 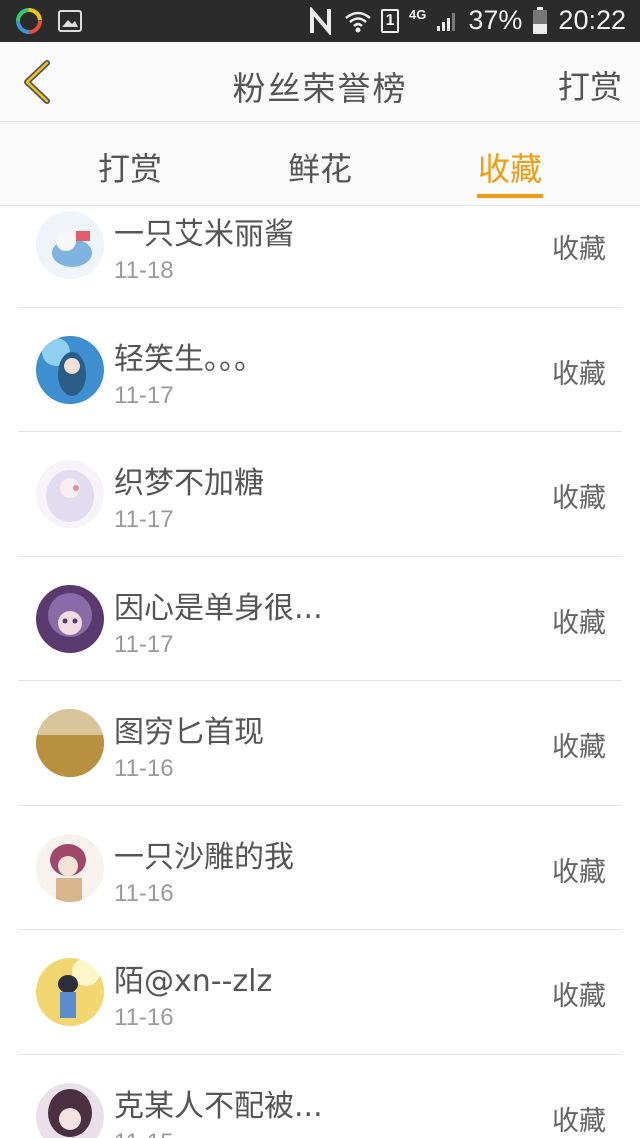 I want to click on list-item: 织梦不加糖 11-17 收藏, so click(x=320, y=494).